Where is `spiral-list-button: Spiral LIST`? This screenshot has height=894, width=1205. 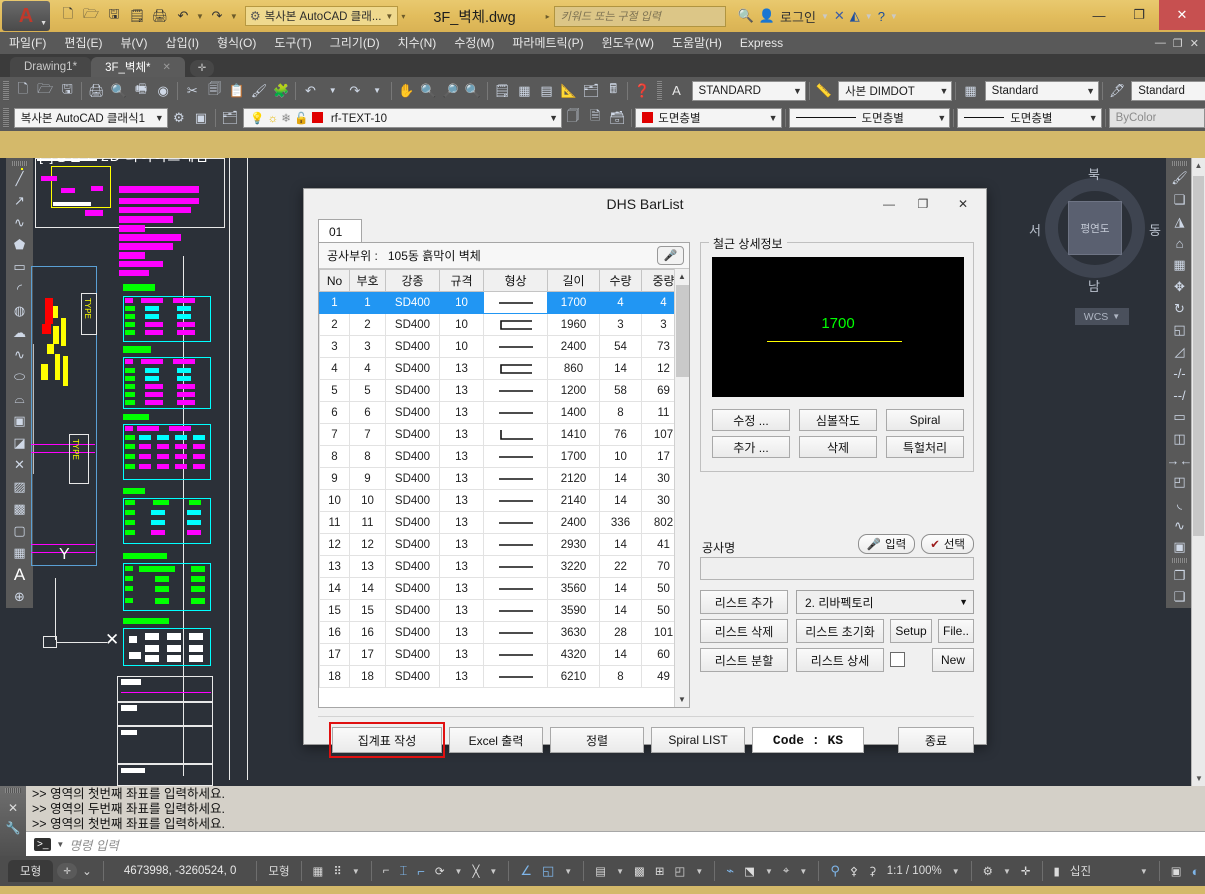 spiral-list-button: Spiral LIST is located at coordinates (698, 740).